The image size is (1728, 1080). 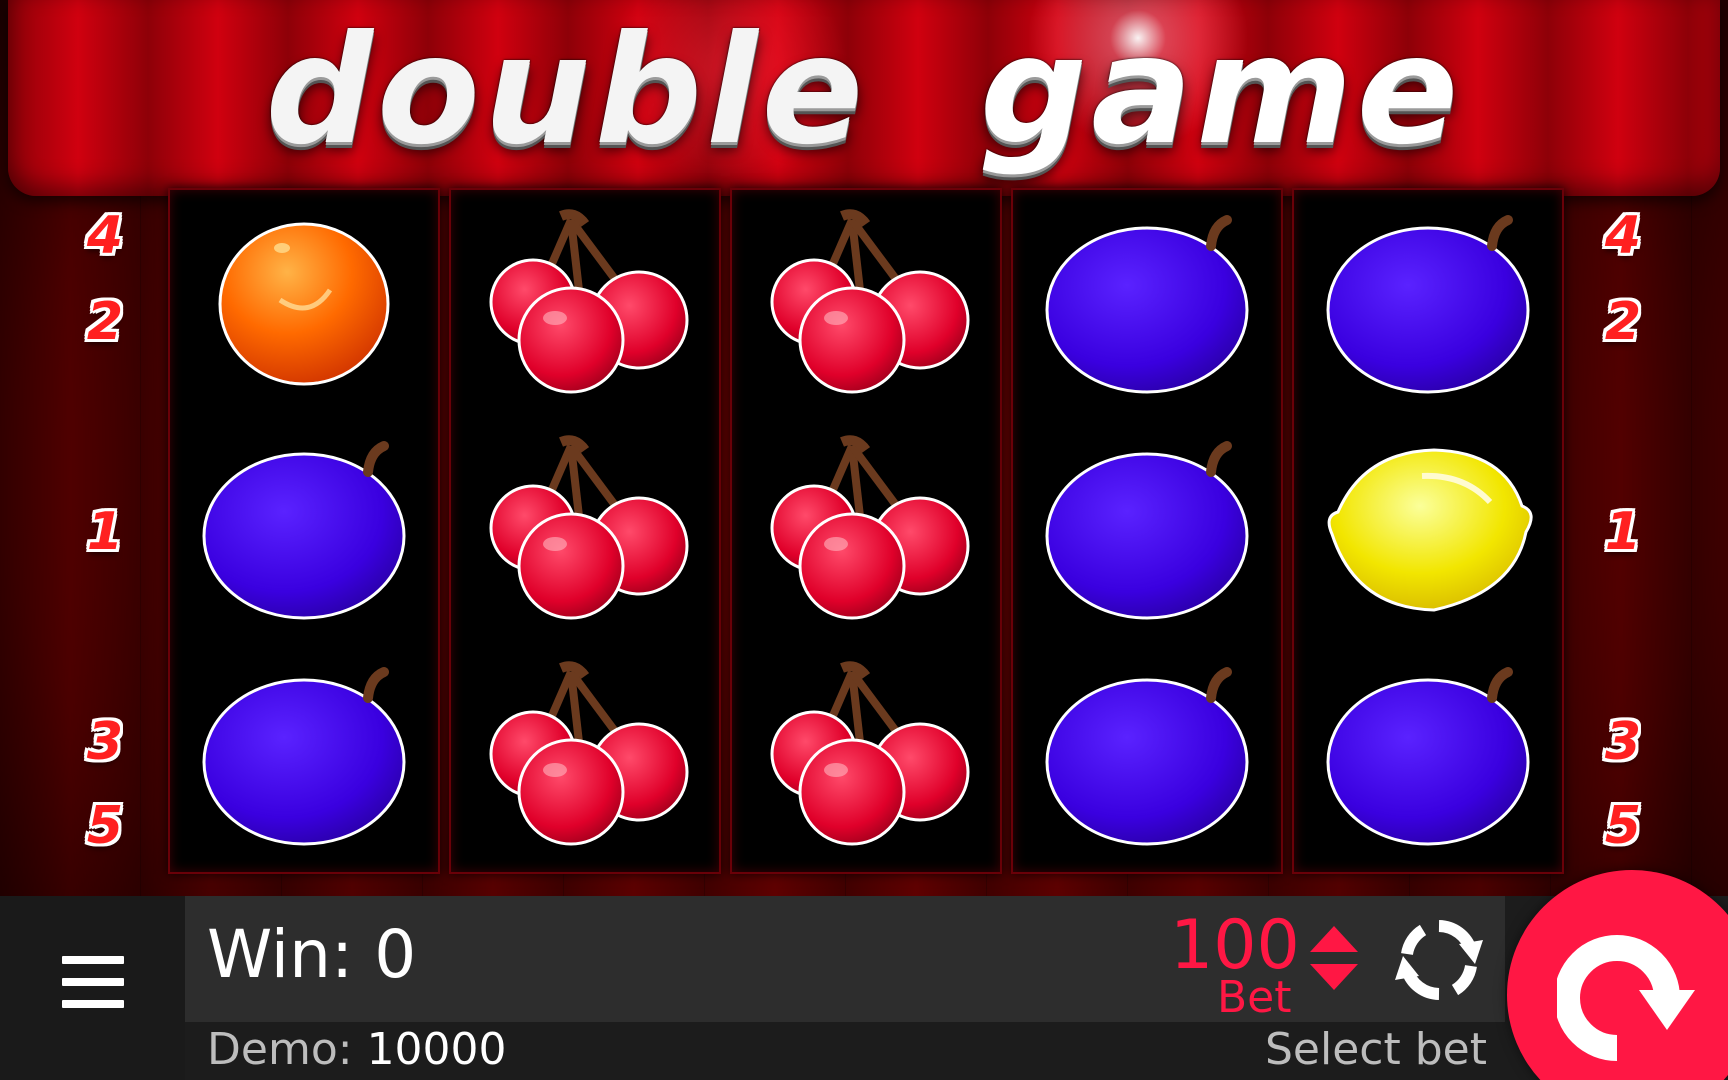 I want to click on autoplay-refresh-icon, so click(x=1439, y=960).